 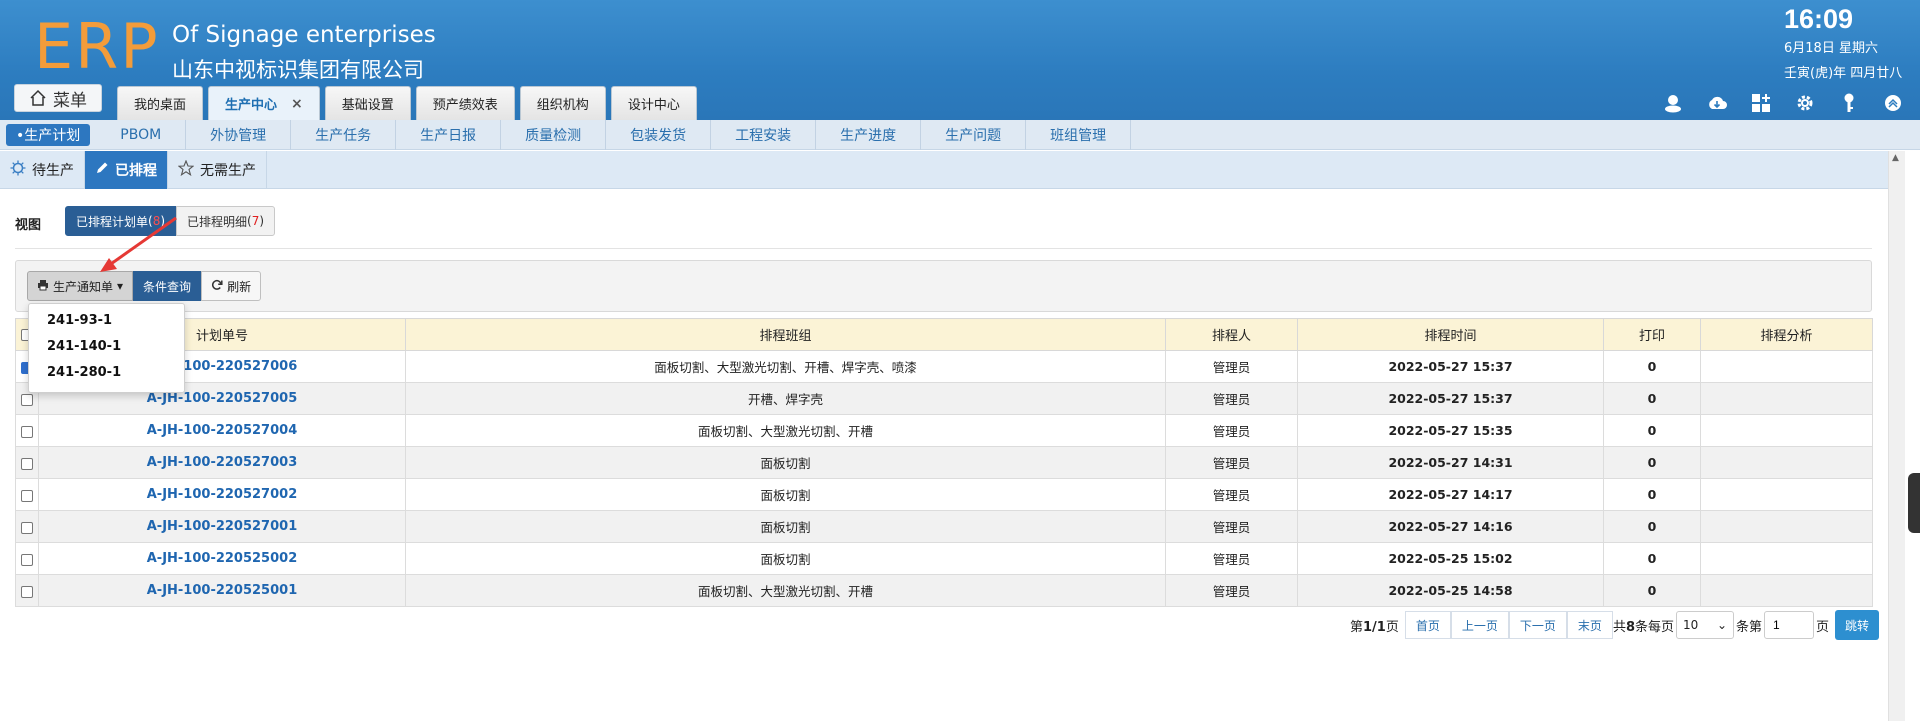 I want to click on goto-page-input, so click(x=1789, y=625).